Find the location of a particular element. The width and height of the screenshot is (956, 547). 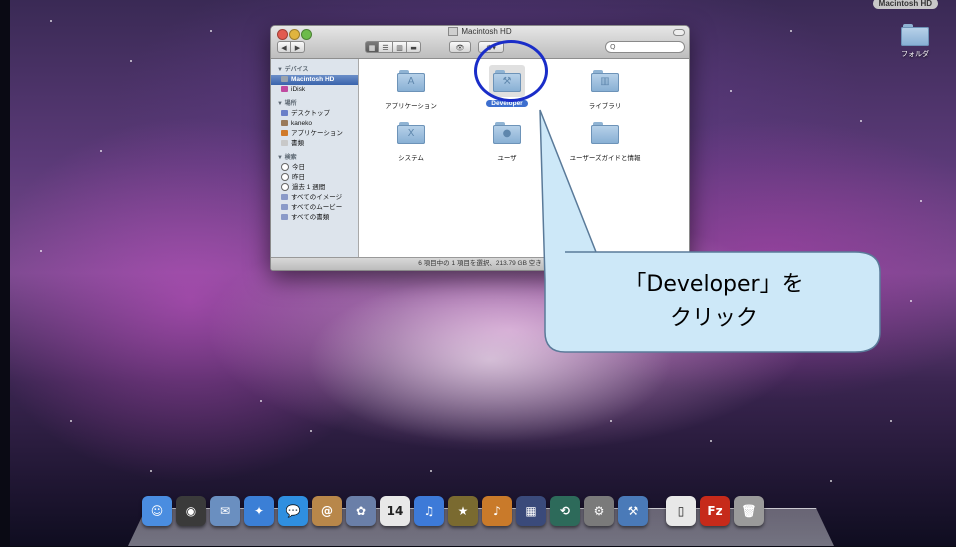

ical-dock-icon: 14 is located at coordinates (395, 511).